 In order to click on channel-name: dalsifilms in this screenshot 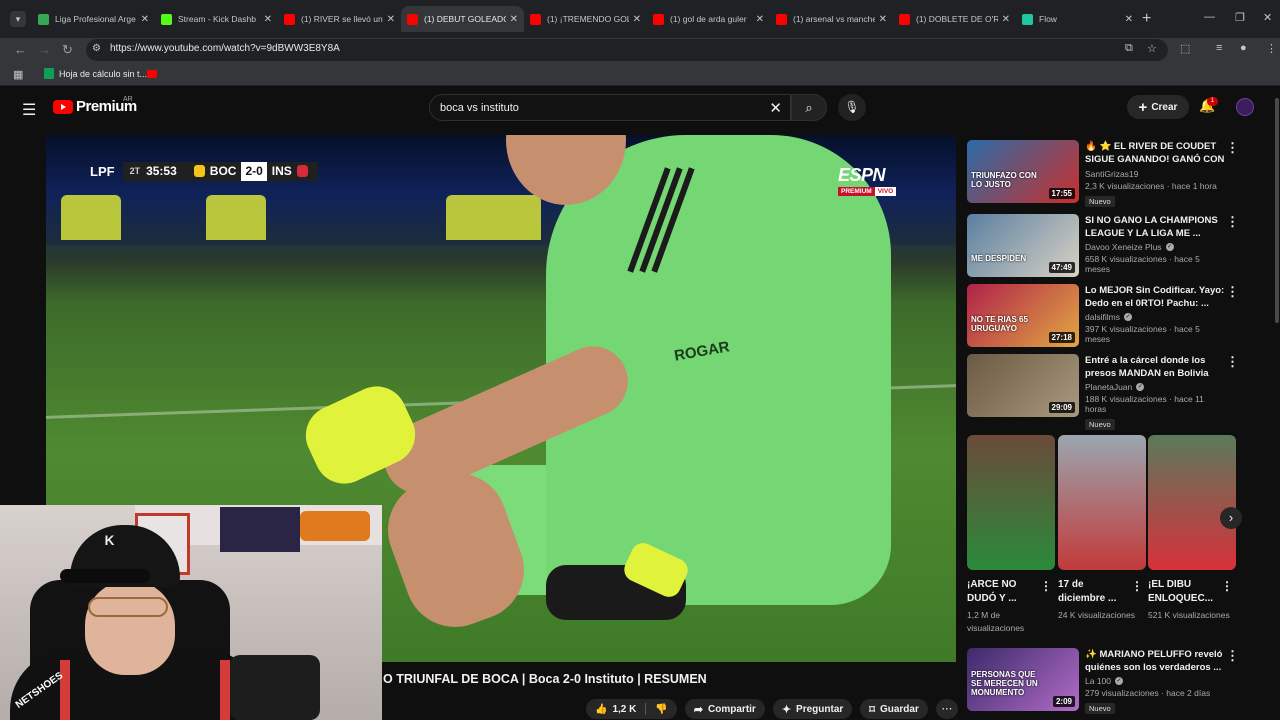, I will do `click(1102, 317)`.